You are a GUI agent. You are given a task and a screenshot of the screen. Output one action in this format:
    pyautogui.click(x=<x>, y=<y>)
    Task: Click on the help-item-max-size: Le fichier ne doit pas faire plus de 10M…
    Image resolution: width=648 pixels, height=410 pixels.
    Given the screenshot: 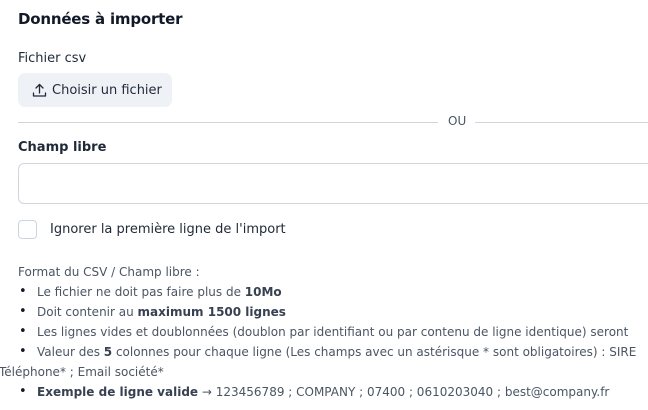 What is the action you would take?
    pyautogui.click(x=333, y=292)
    